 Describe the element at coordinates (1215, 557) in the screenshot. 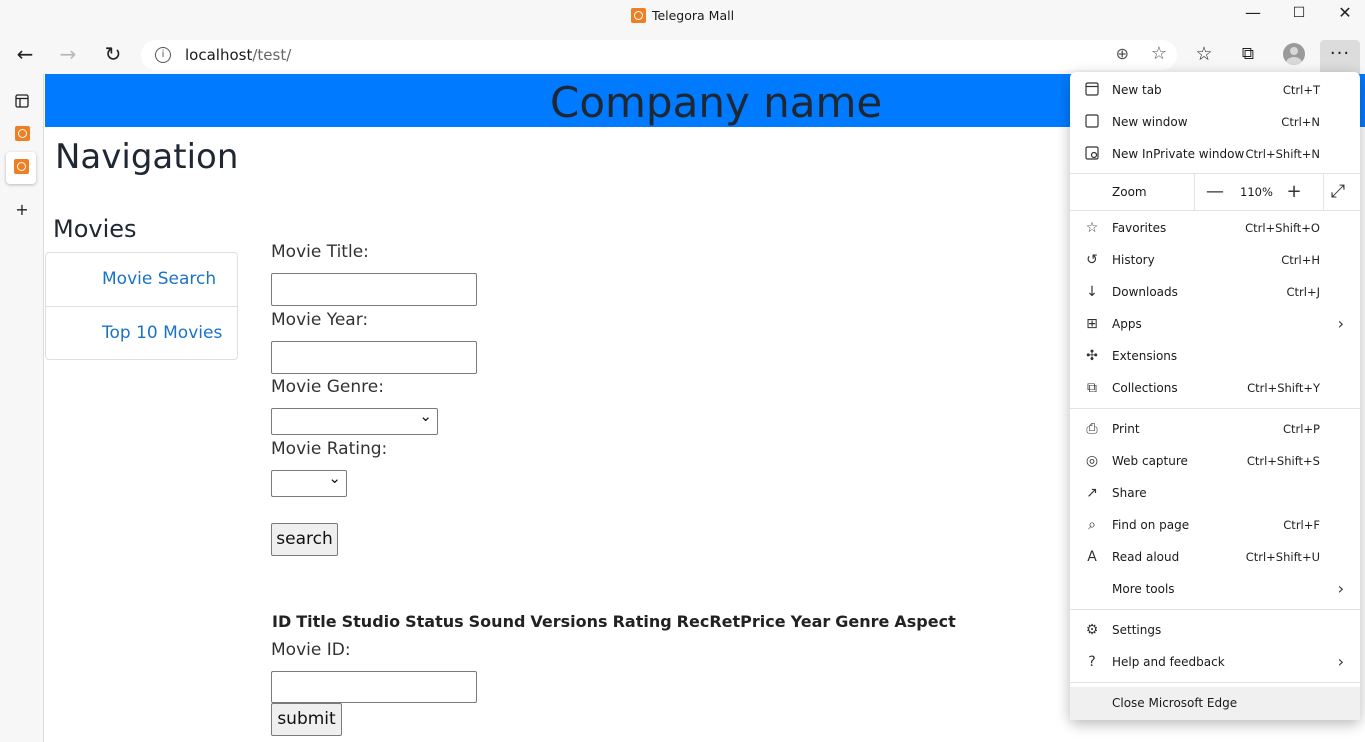

I see `menu-read-aloud: A Read aloud Ctrl+Shift+U` at that location.